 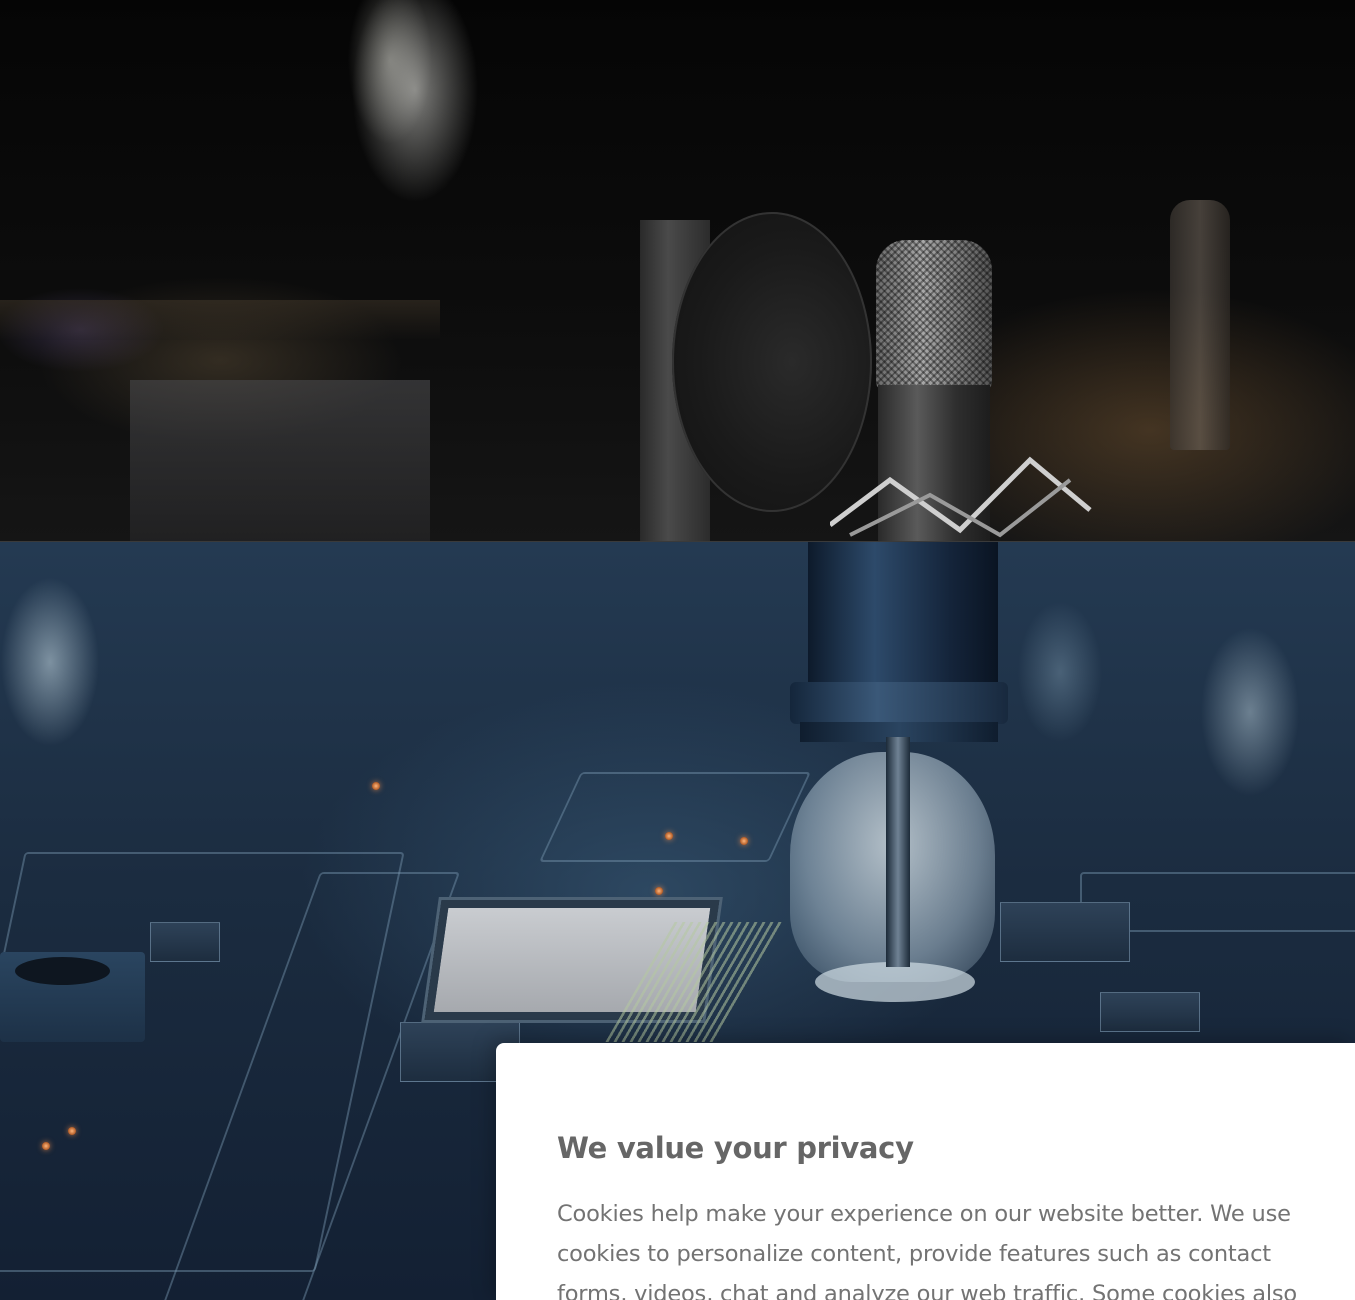 I want to click on board-capacitor-top, so click(x=62, y=971).